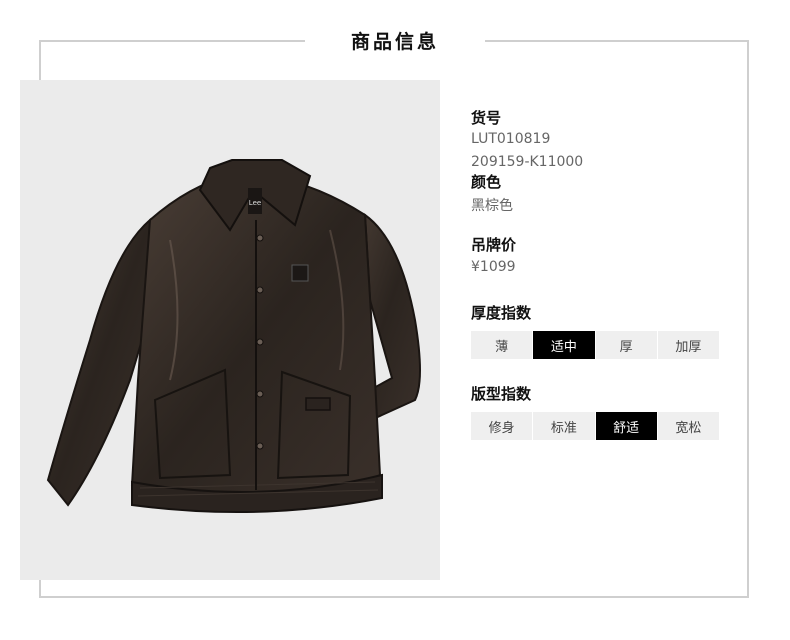 Image resolution: width=790 pixels, height=640 pixels. I want to click on thickness-scale: 薄 适中 厚 加厚, so click(595, 345).